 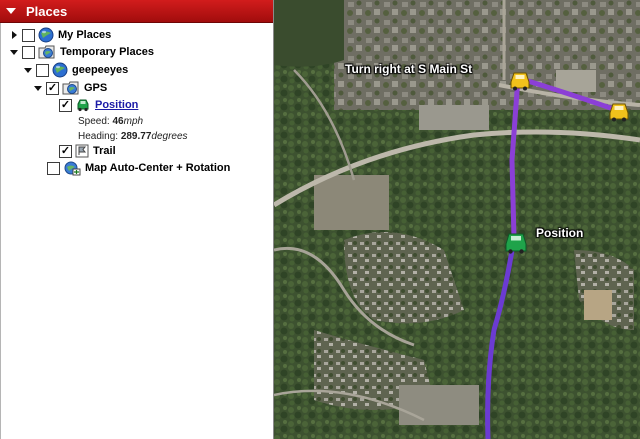 I want to click on tree-item-label: My Places, so click(x=85, y=35).